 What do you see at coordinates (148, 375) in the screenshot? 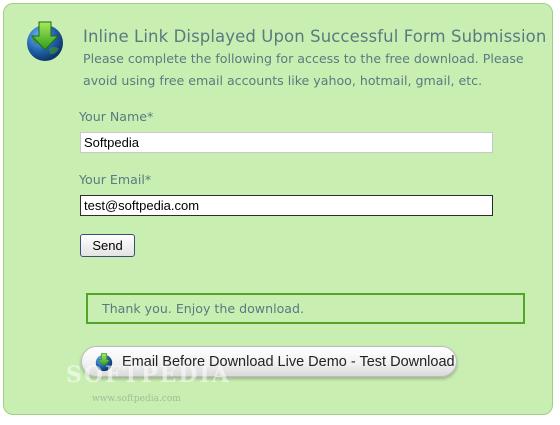
I see `watermark-logo: SOFTPEDIA` at bounding box center [148, 375].